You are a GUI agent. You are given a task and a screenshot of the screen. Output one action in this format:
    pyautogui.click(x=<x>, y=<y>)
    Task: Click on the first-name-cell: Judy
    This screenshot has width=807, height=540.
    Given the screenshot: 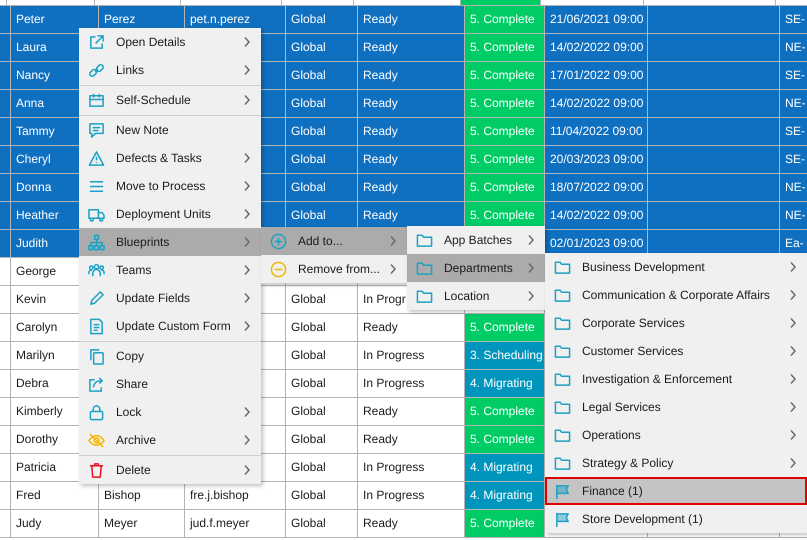 What is the action you would take?
    pyautogui.click(x=55, y=524)
    